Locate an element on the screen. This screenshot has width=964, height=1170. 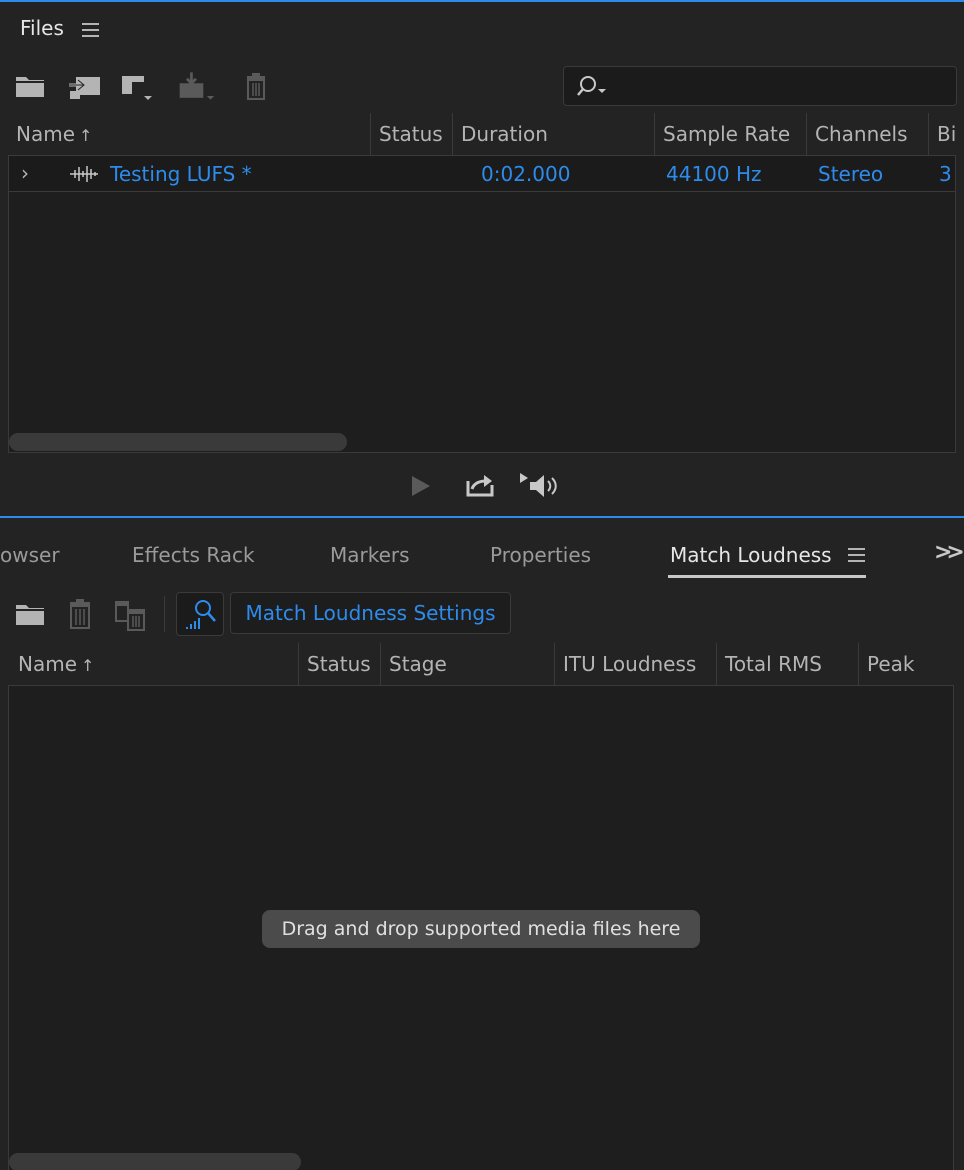
file-bit-depth: 3 is located at coordinates (945, 174).